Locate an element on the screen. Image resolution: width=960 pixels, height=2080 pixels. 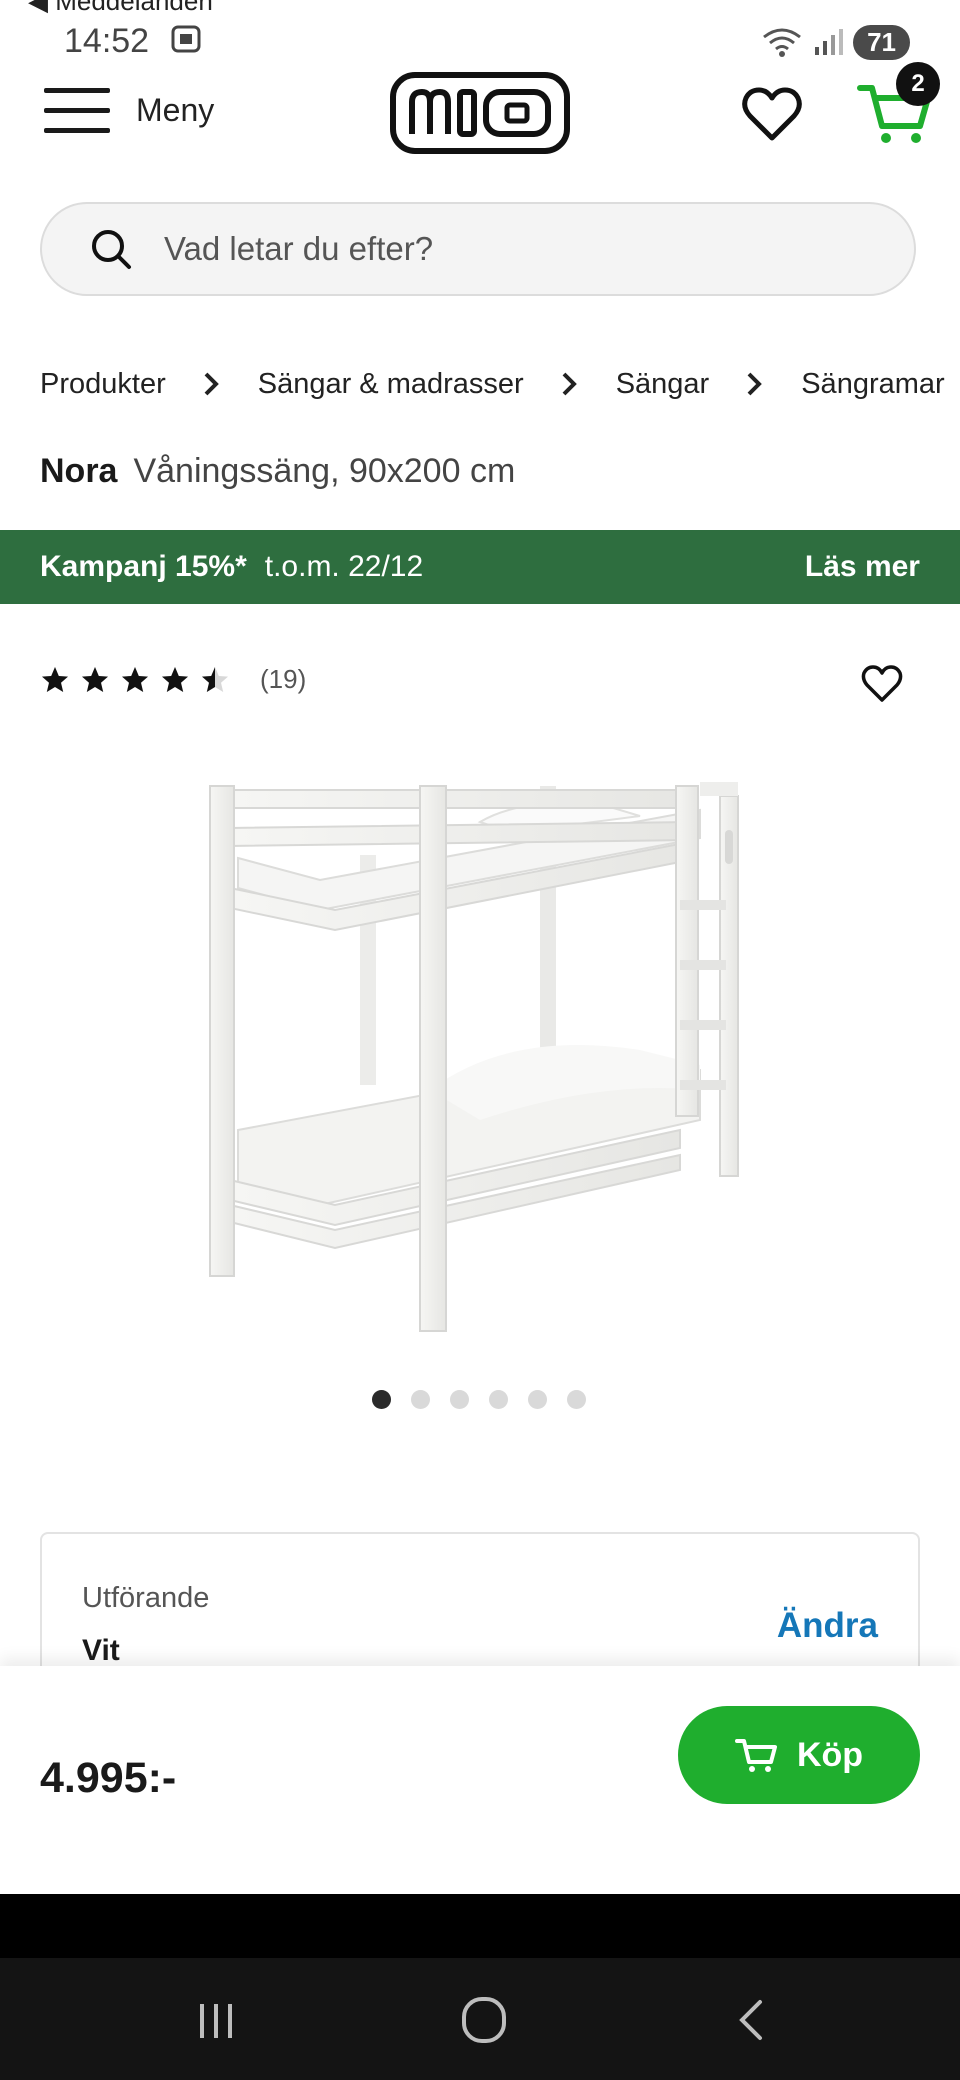
system-gesture-strip is located at coordinates (480, 1926).